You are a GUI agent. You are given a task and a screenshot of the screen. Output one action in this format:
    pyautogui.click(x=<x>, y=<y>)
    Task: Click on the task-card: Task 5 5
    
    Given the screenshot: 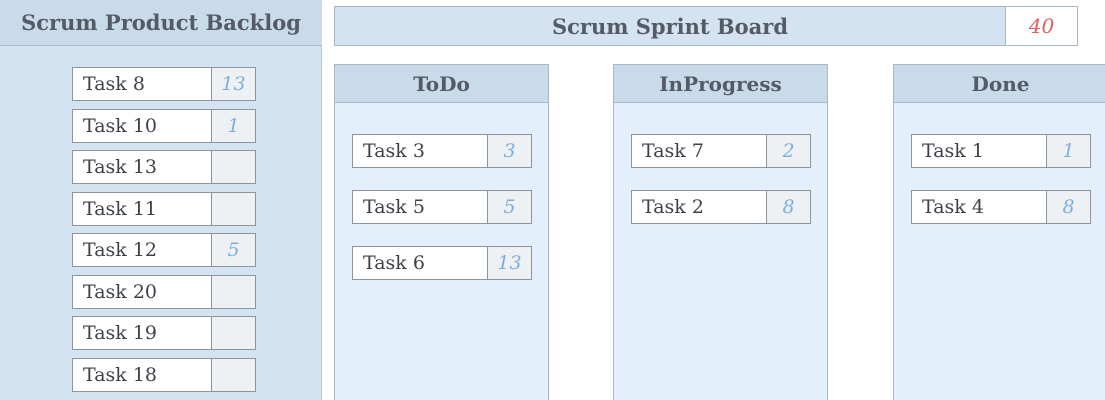 What is the action you would take?
    pyautogui.click(x=442, y=207)
    